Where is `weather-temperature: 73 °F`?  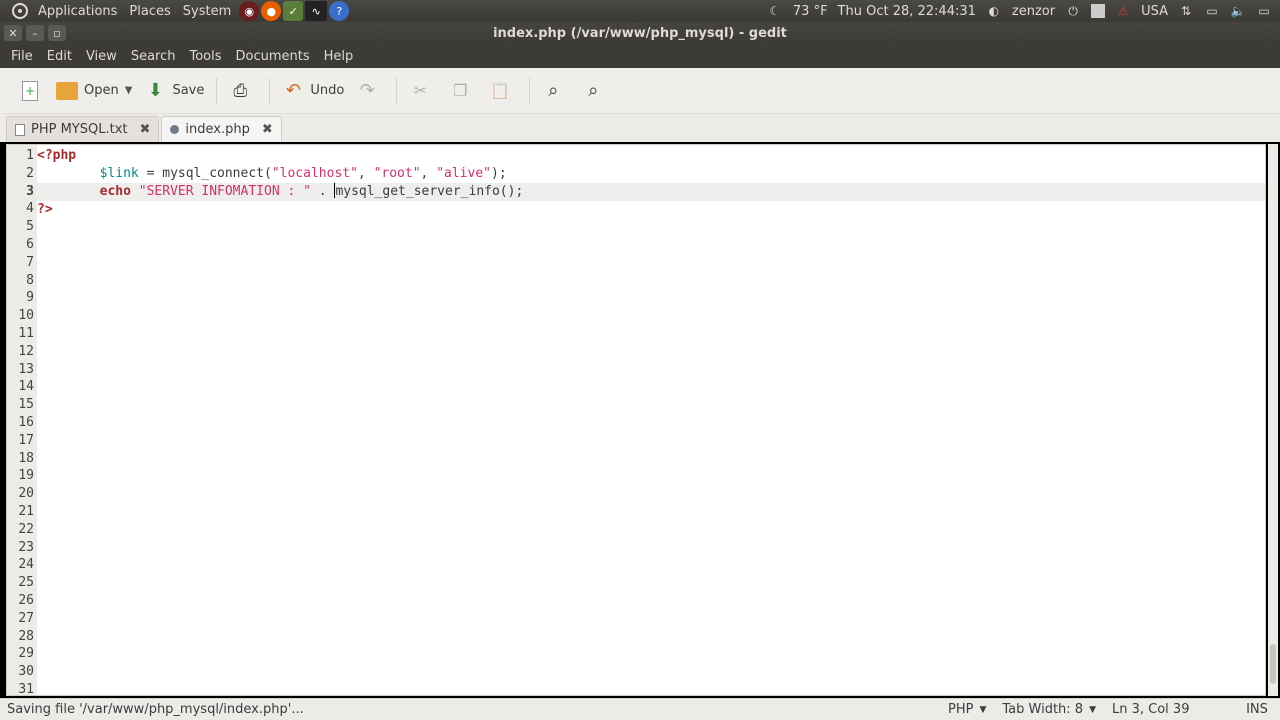
weather-temperature: 73 °F is located at coordinates (810, 11).